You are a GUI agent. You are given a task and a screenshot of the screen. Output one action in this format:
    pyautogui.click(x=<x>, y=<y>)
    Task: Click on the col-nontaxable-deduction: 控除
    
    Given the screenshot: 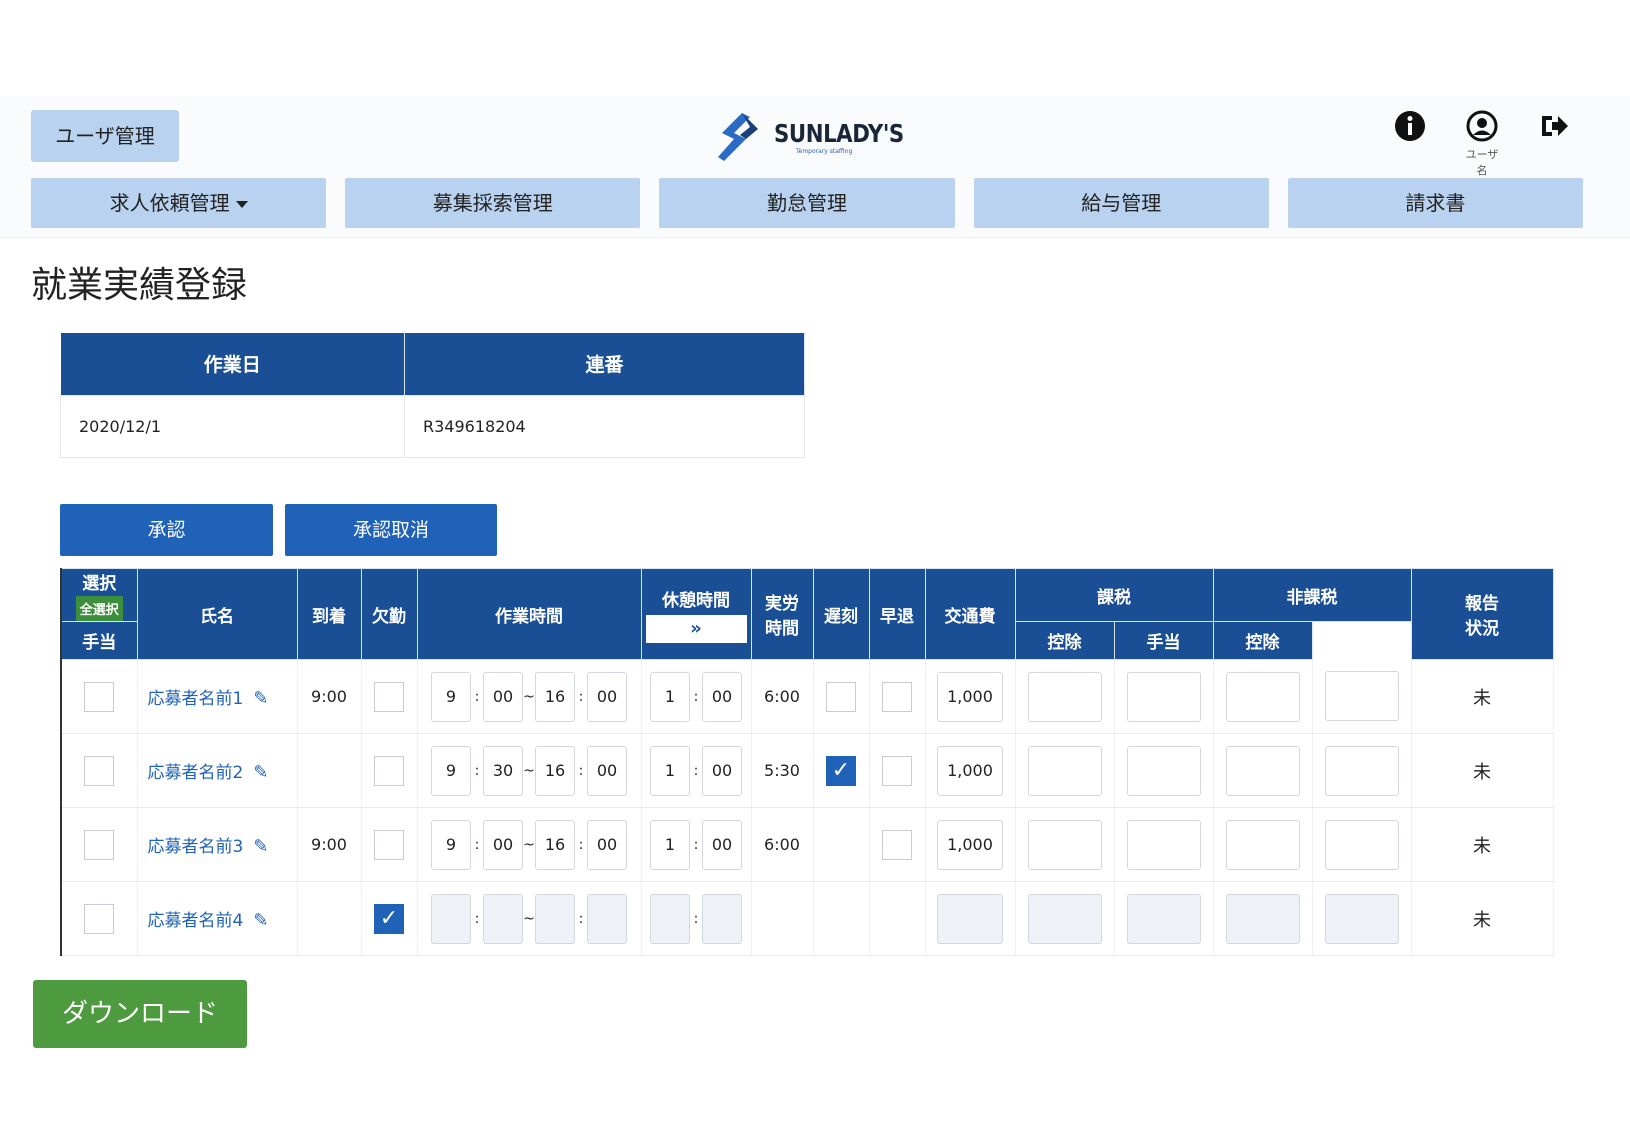 What is the action you would take?
    pyautogui.click(x=1262, y=640)
    